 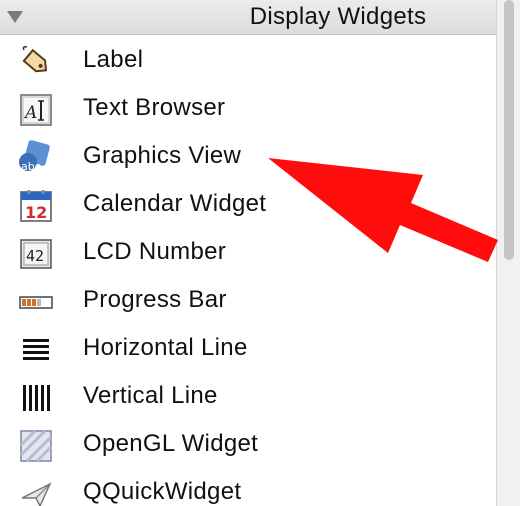 I want to click on svg-text: 42, so click(x=35, y=256).